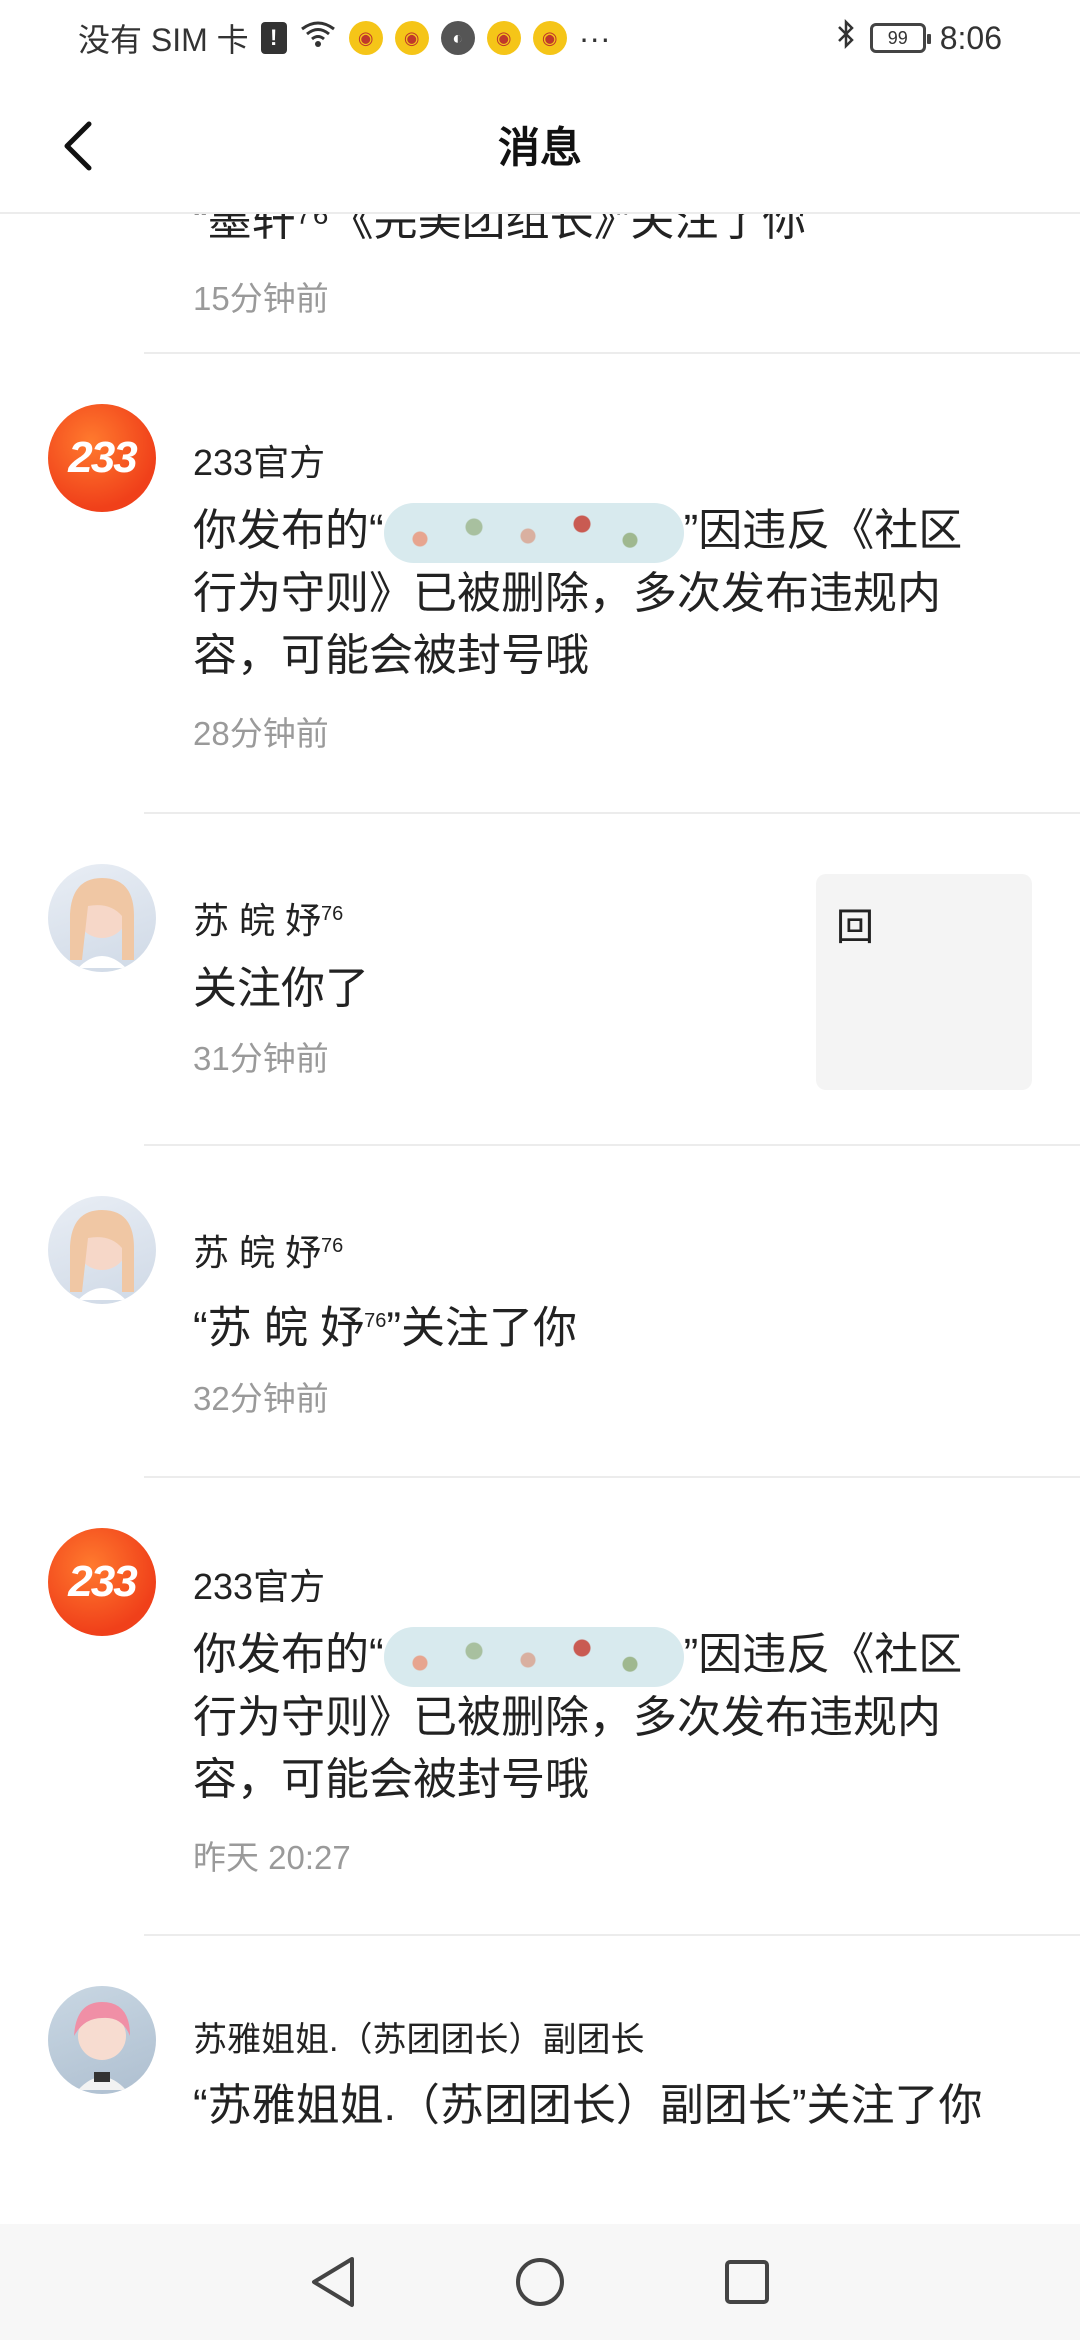  What do you see at coordinates (281, 988) in the screenshot?
I see `message-text: 关注你了` at bounding box center [281, 988].